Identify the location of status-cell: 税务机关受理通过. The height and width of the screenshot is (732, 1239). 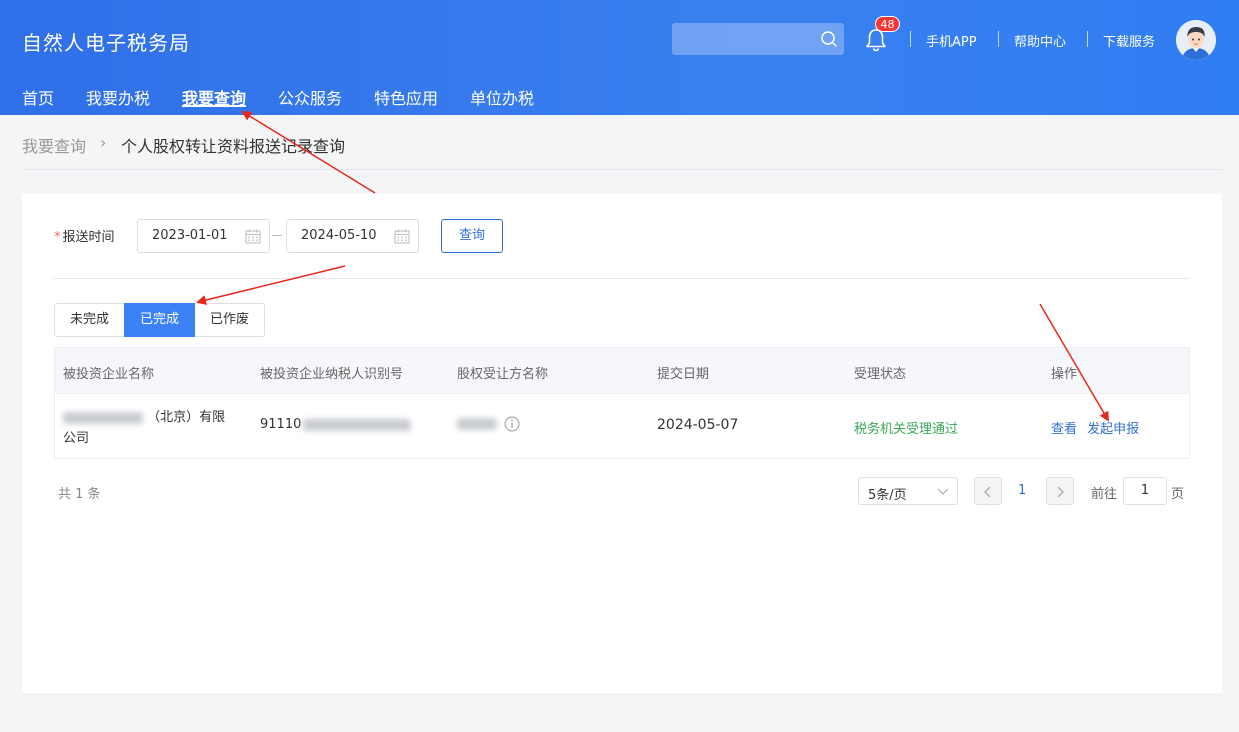
(906, 429).